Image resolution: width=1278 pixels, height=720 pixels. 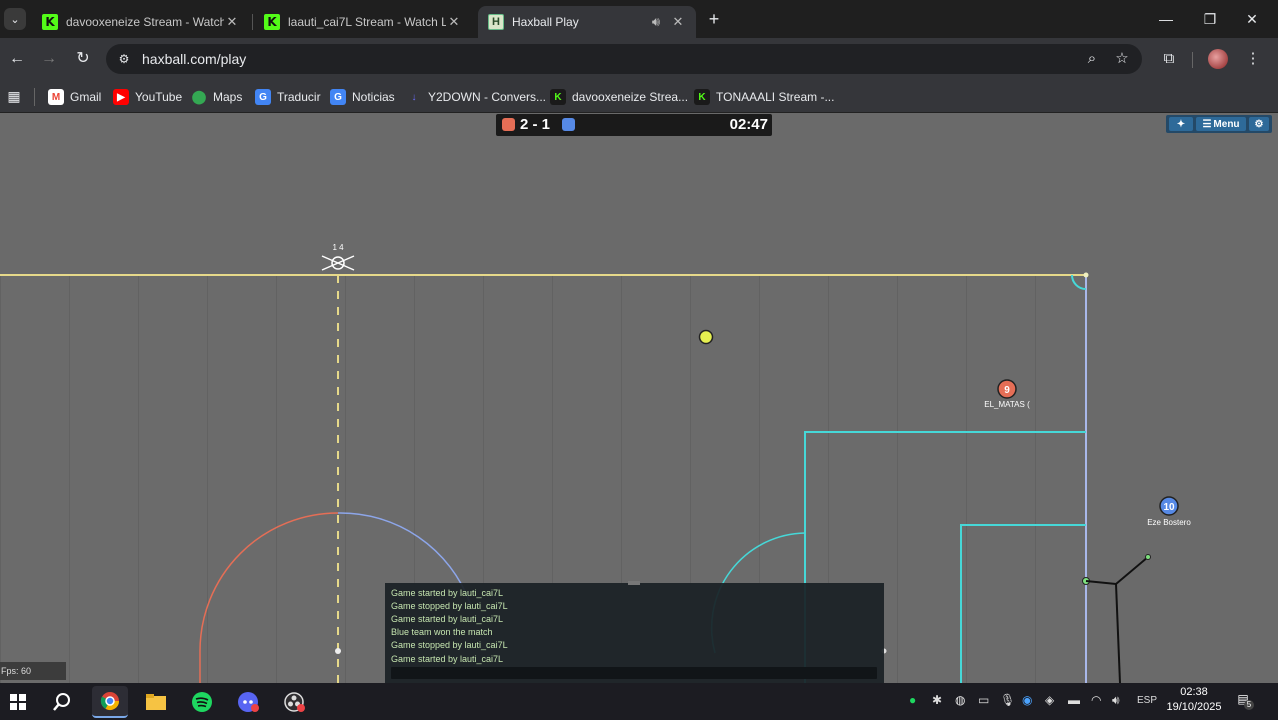 What do you see at coordinates (145, 22) in the screenshot?
I see `tab-title: davooxeneize Stream - Watch Live` at bounding box center [145, 22].